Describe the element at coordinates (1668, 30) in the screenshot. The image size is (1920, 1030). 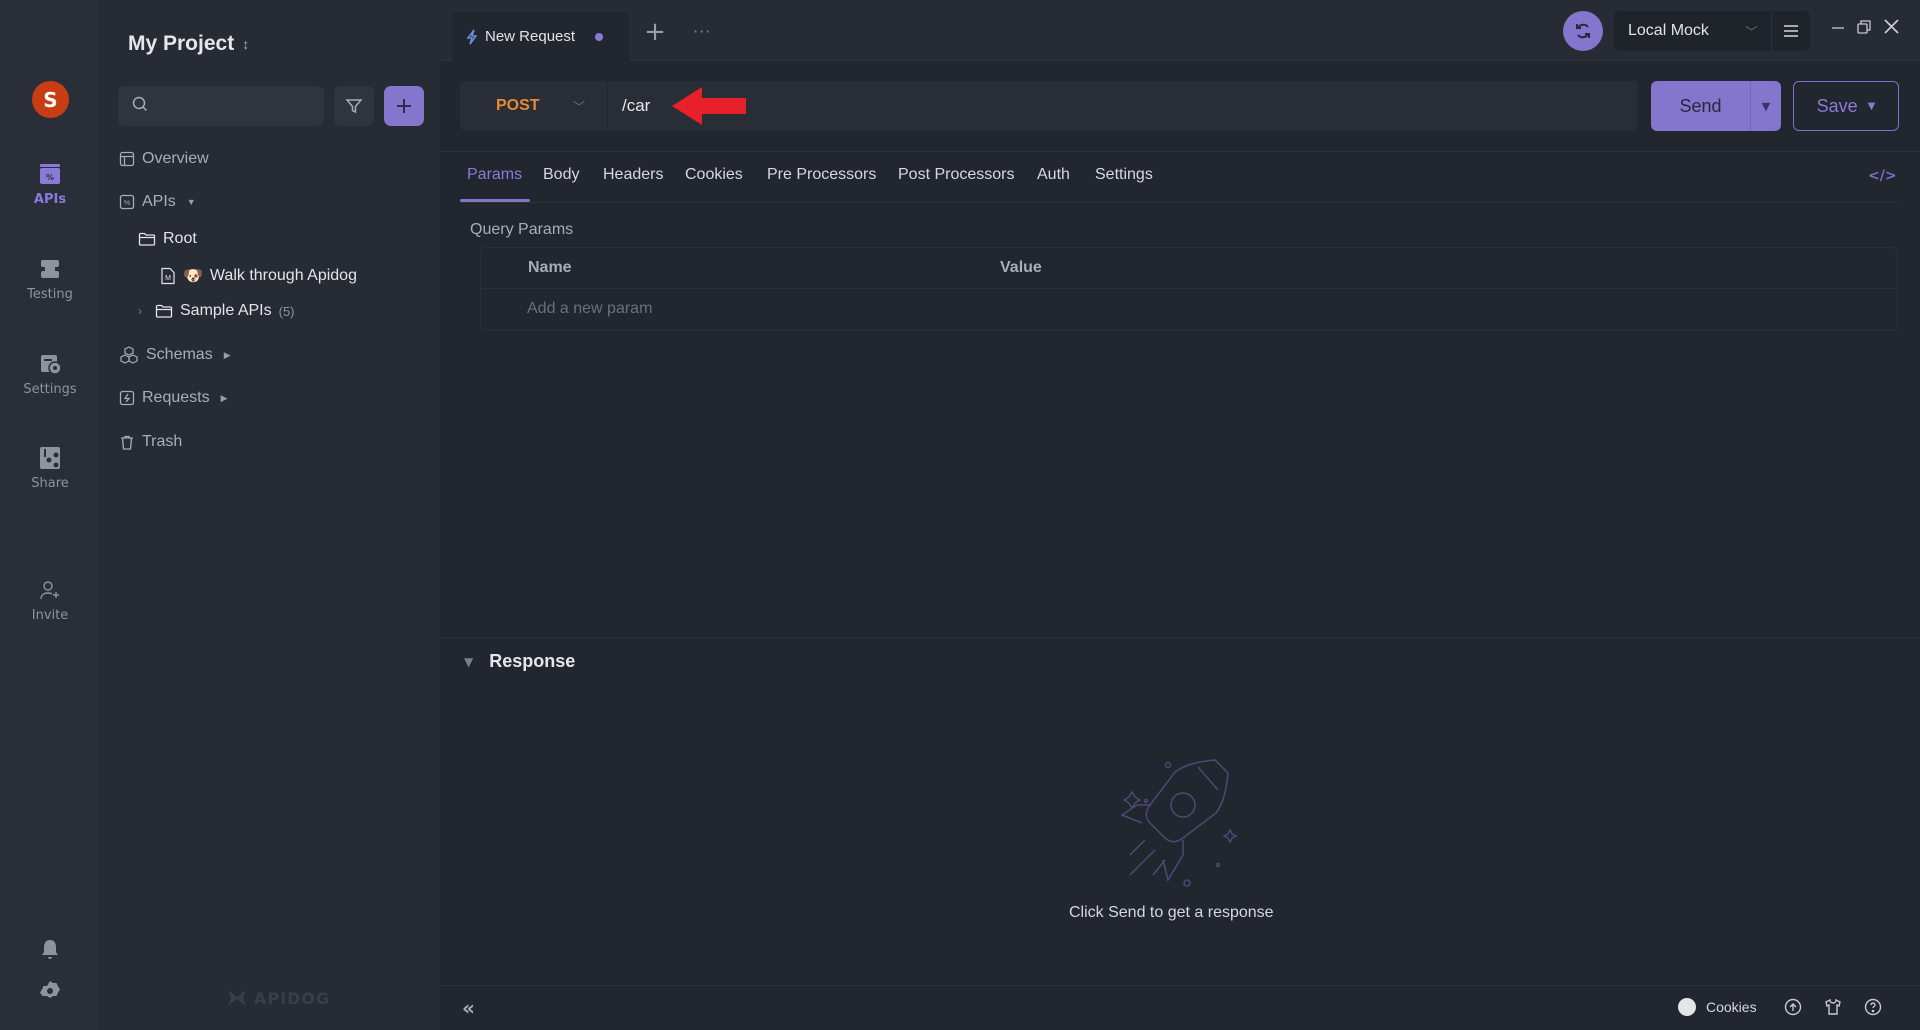
I see `environment-name: Local Mock` at that location.